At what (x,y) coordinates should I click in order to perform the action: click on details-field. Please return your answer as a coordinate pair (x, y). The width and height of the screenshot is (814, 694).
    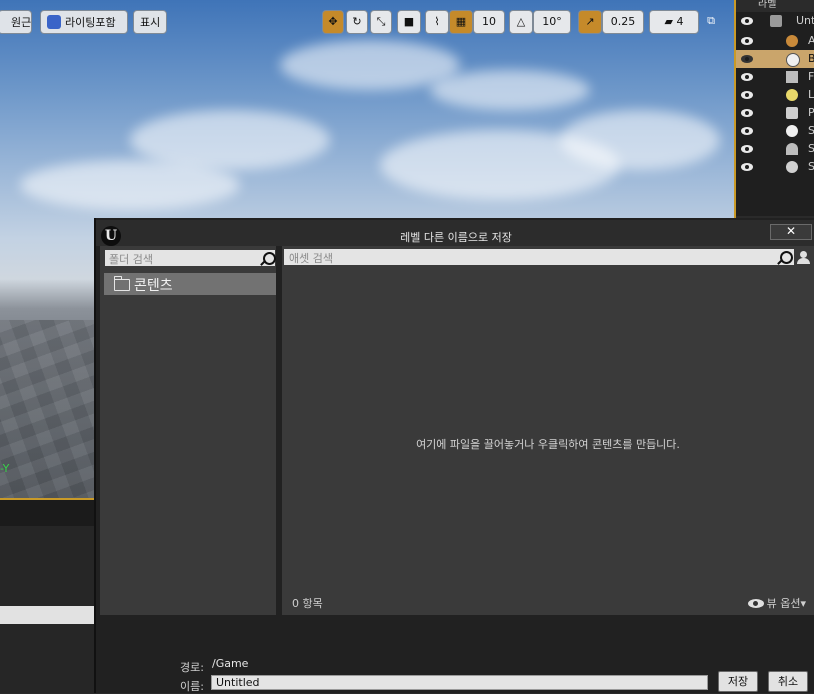
    Looking at the image, I should click on (47, 615).